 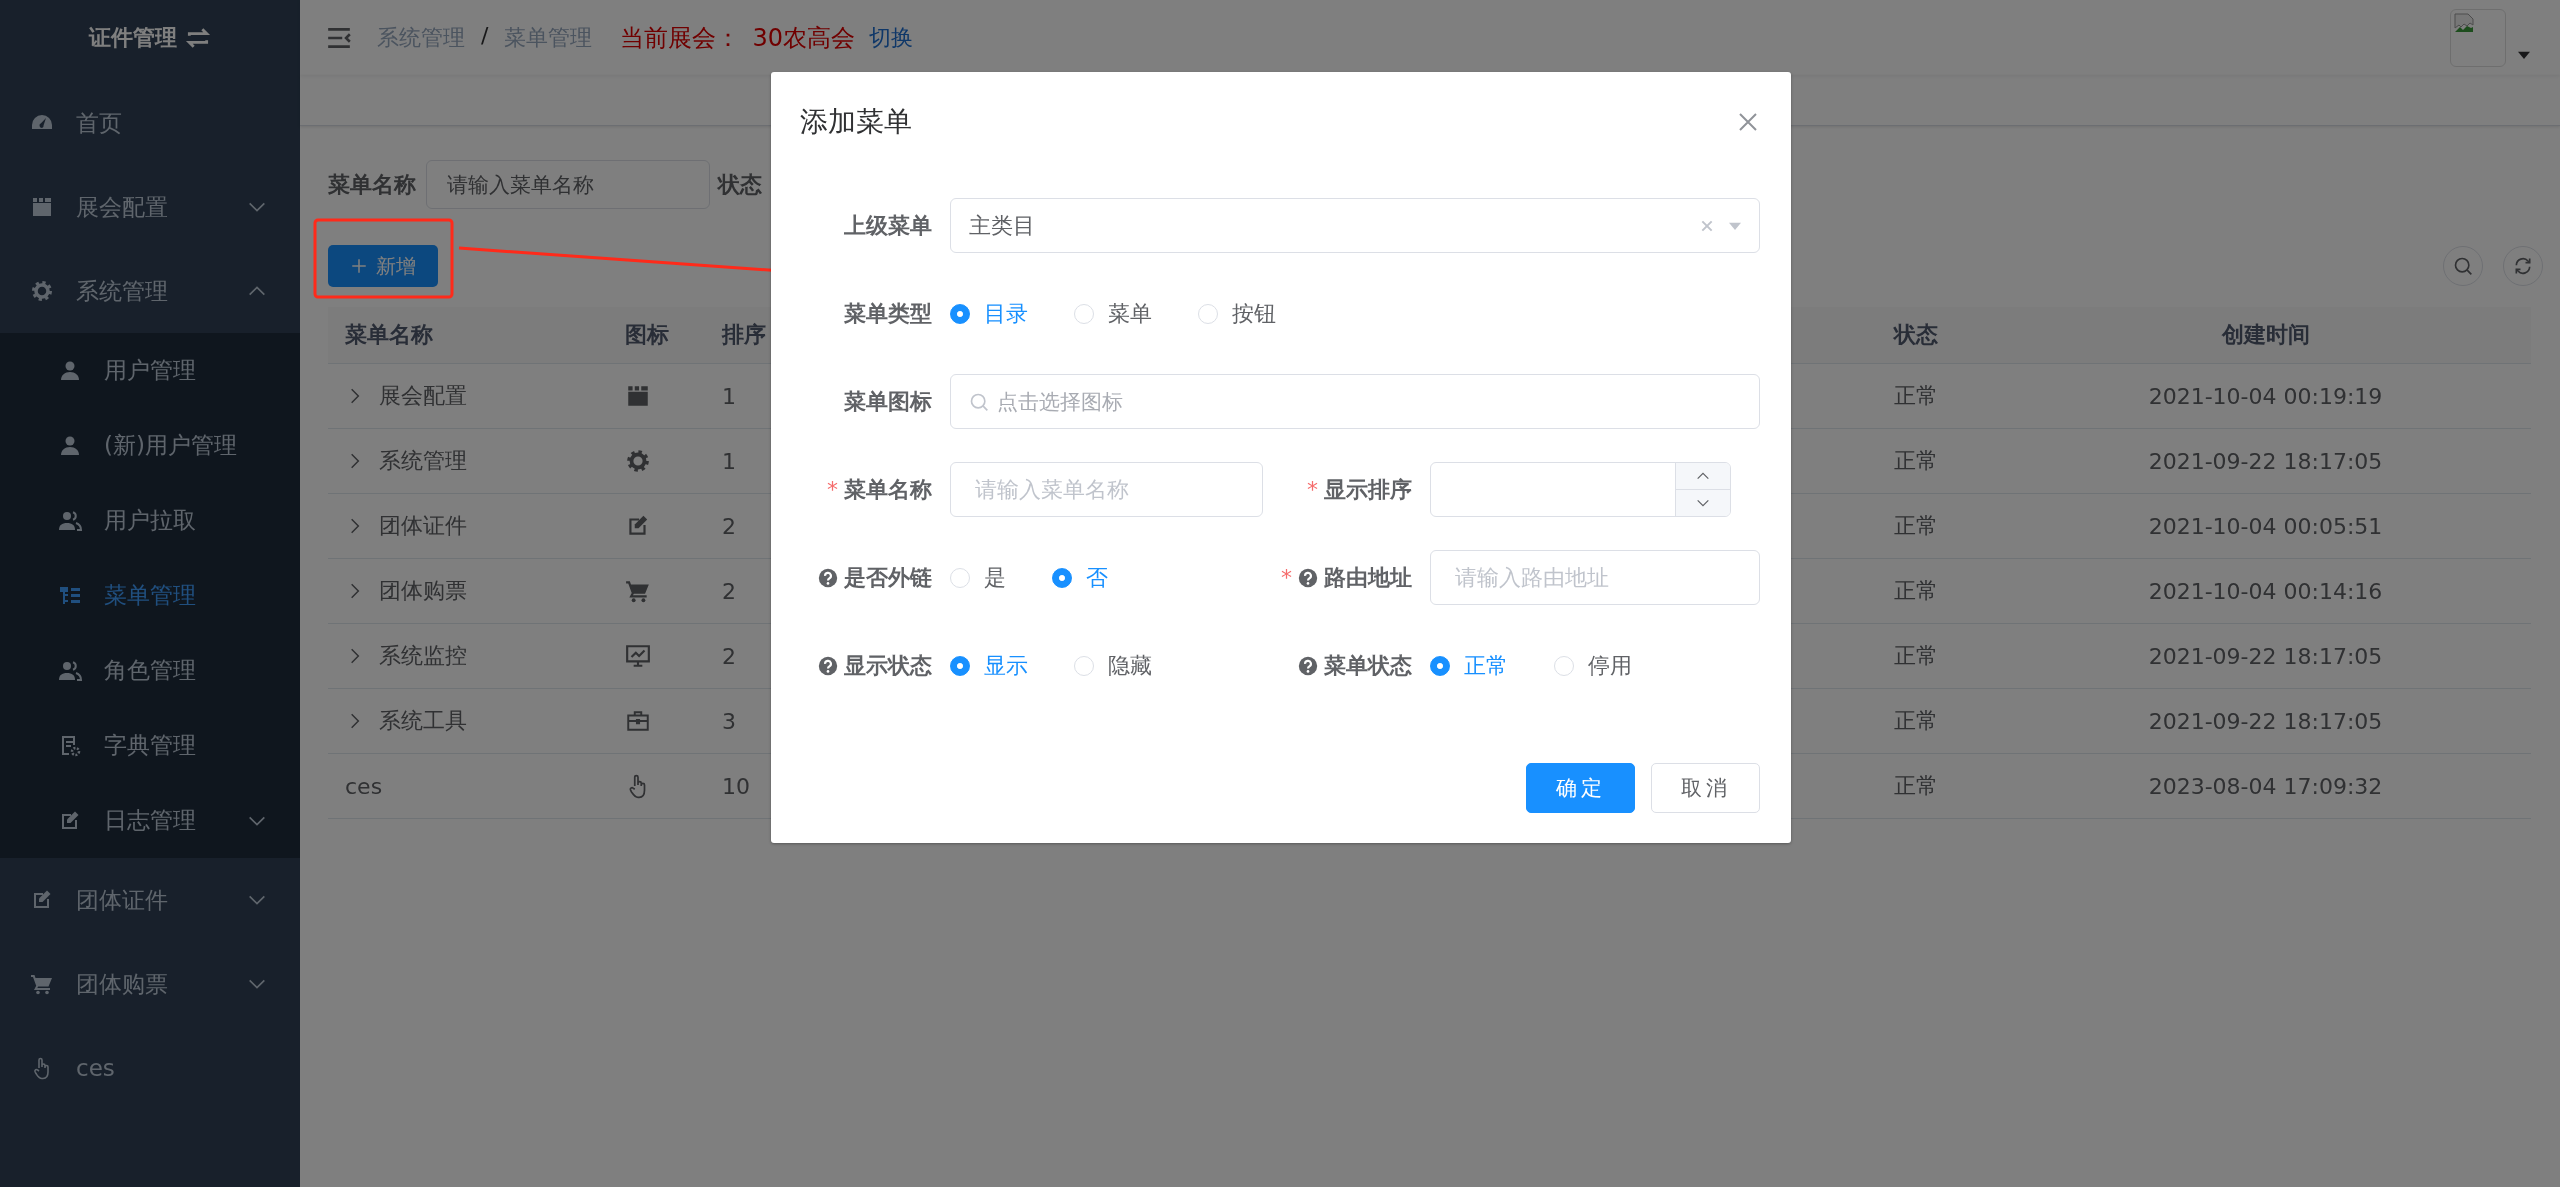 What do you see at coordinates (729, 721) in the screenshot?
I see `table-cell: 3` at bounding box center [729, 721].